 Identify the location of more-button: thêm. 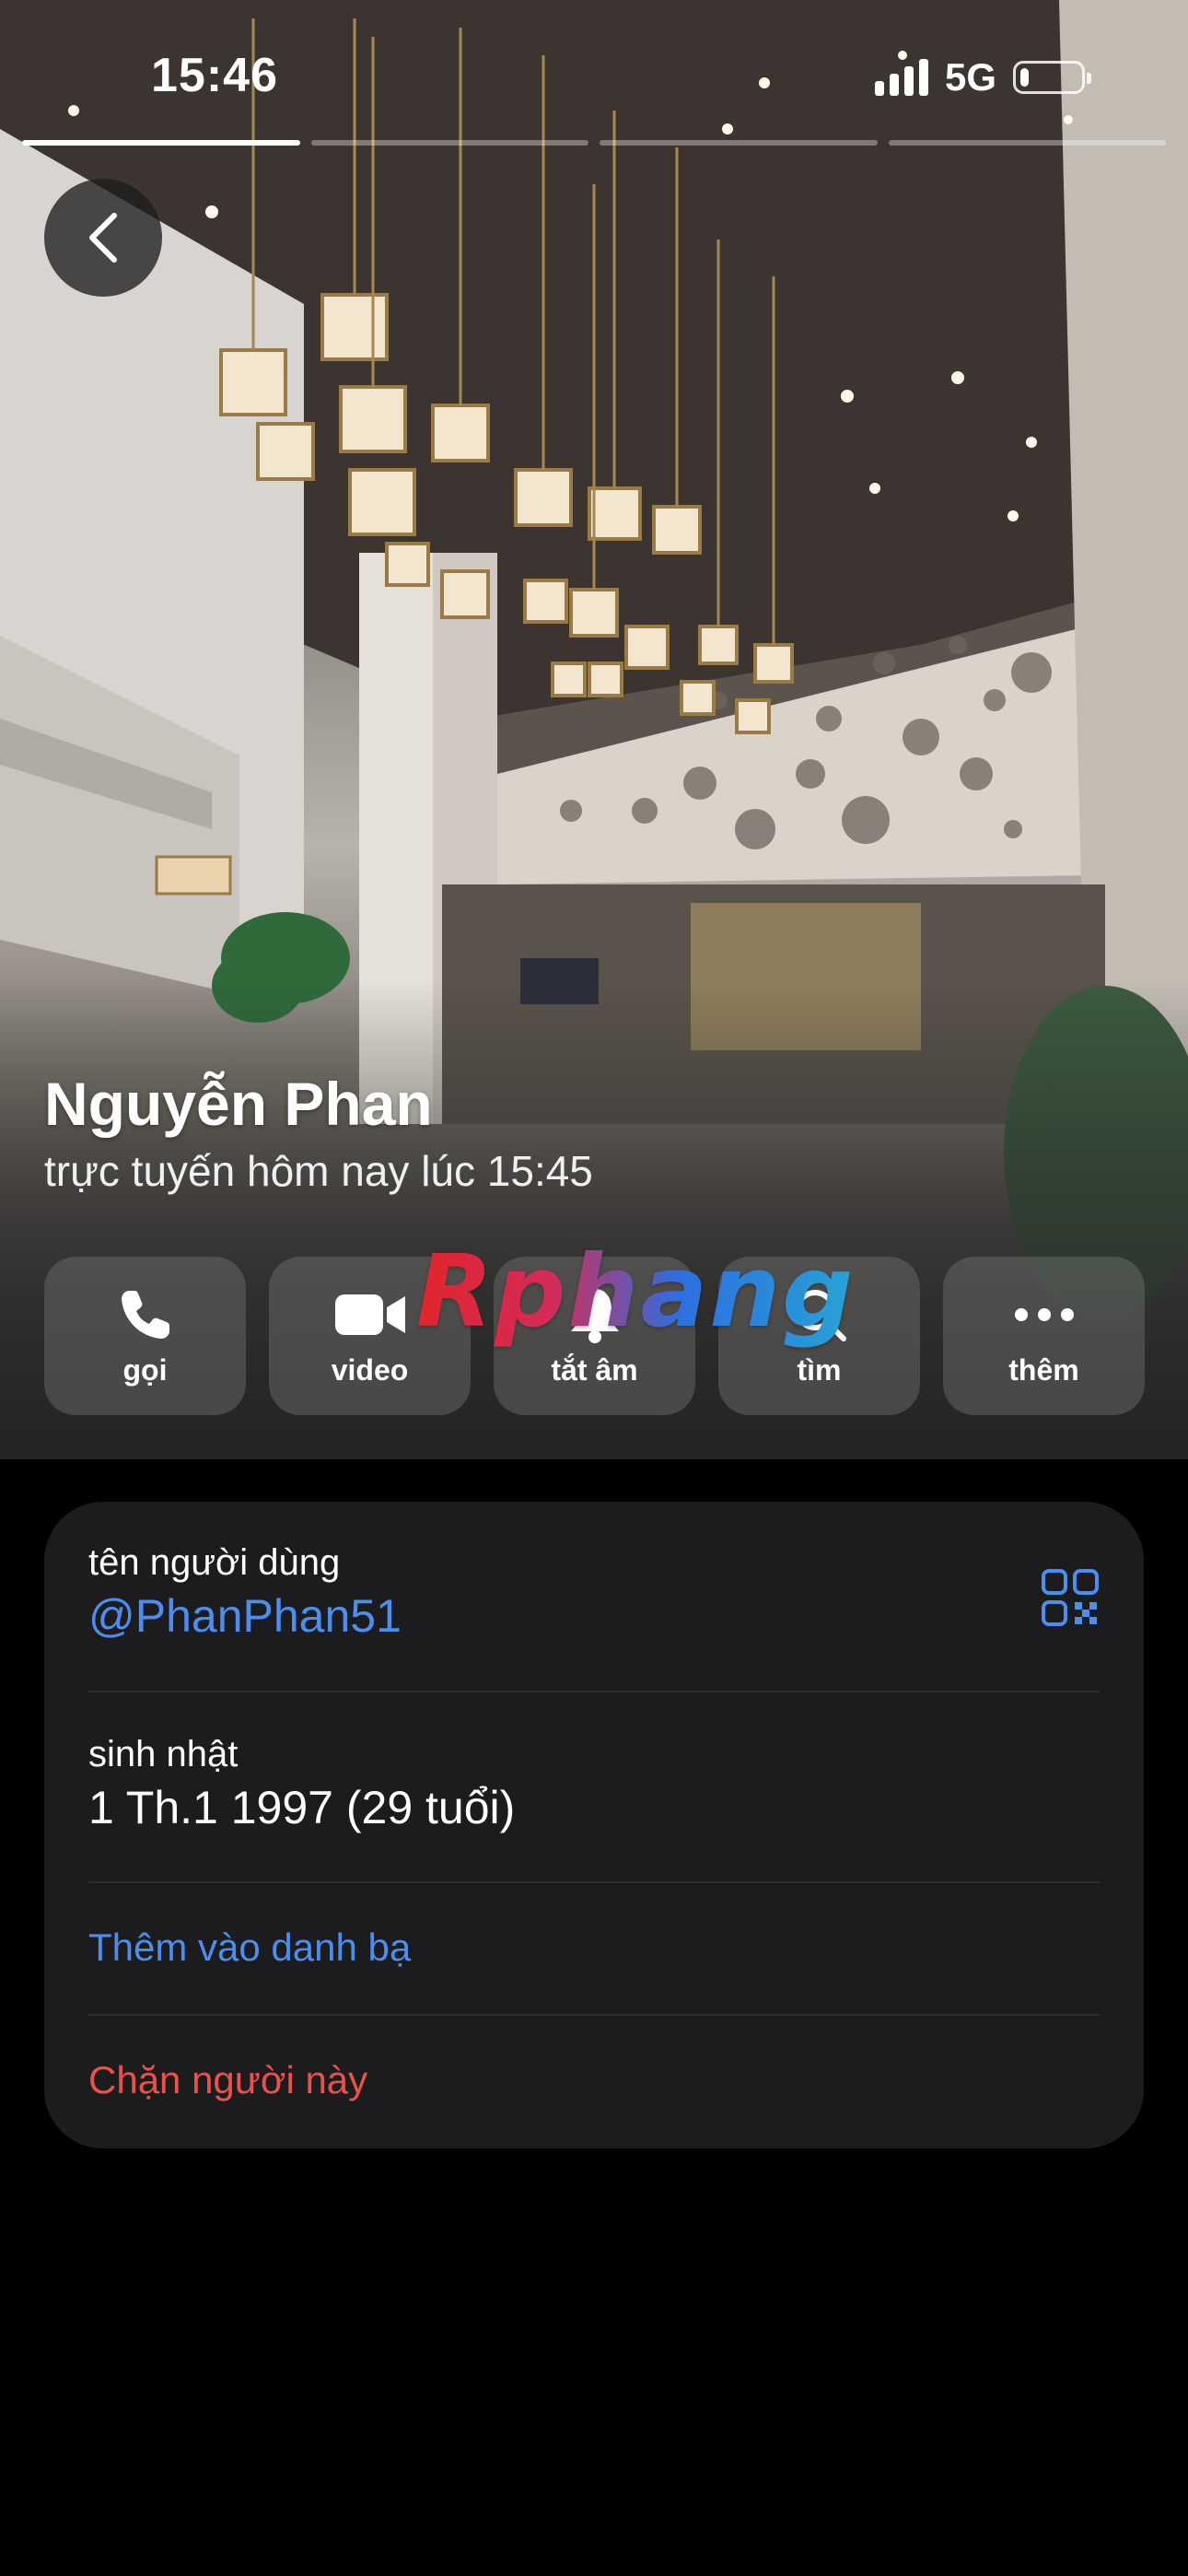
(1044, 1336).